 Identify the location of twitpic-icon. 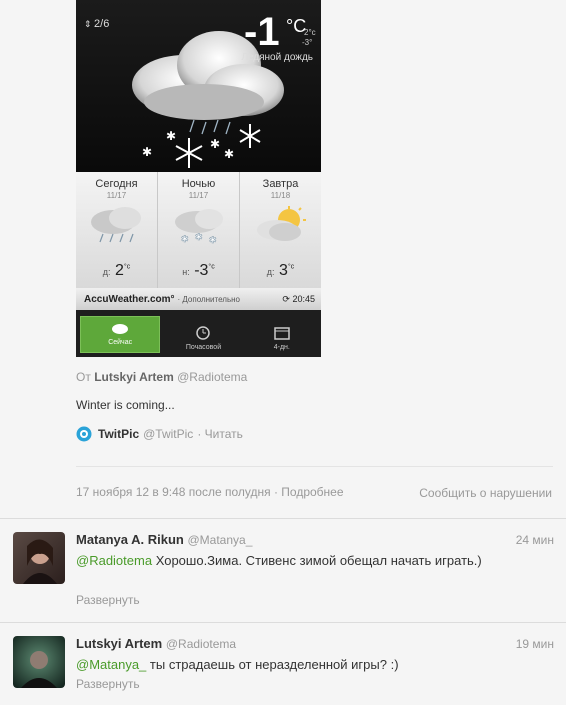
(84, 434).